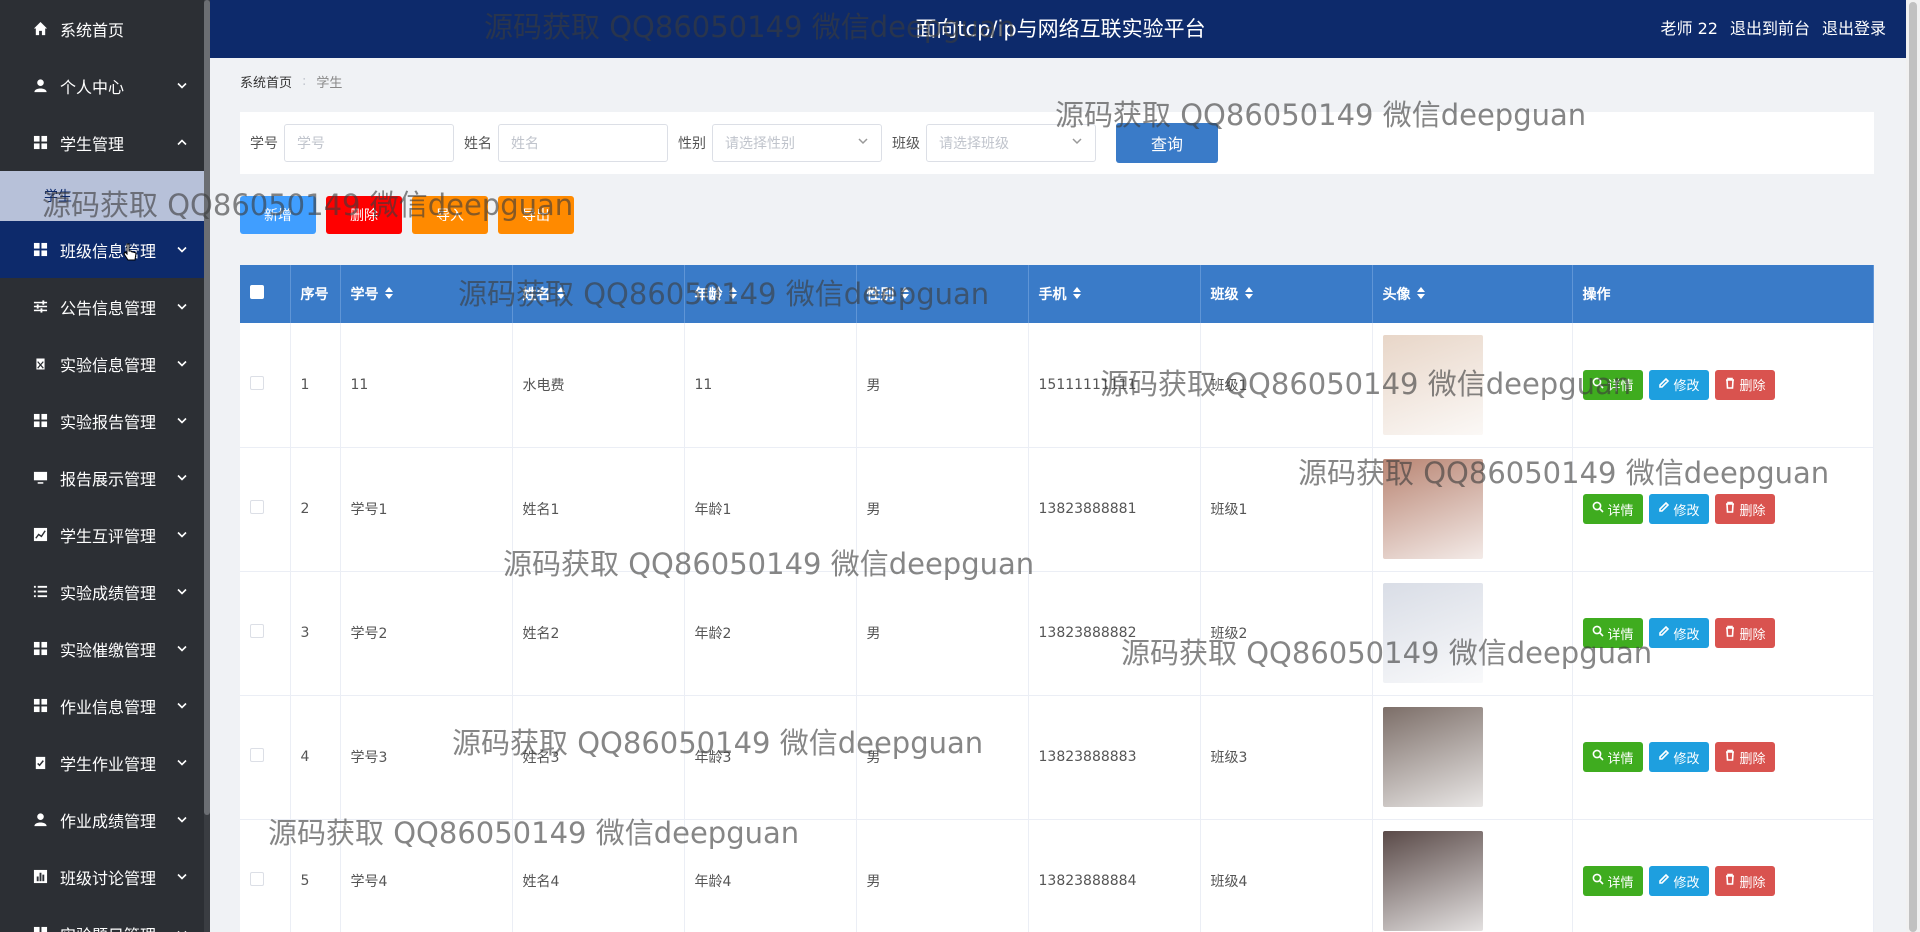 Image resolution: width=1920 pixels, height=932 pixels. I want to click on cell-avatar, so click(1472, 875).